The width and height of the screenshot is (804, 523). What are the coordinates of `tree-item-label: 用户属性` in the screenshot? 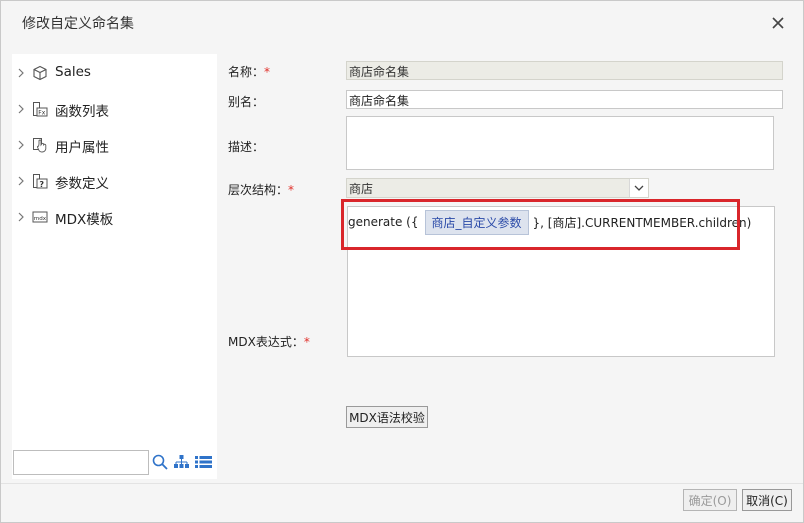 It's located at (82, 148).